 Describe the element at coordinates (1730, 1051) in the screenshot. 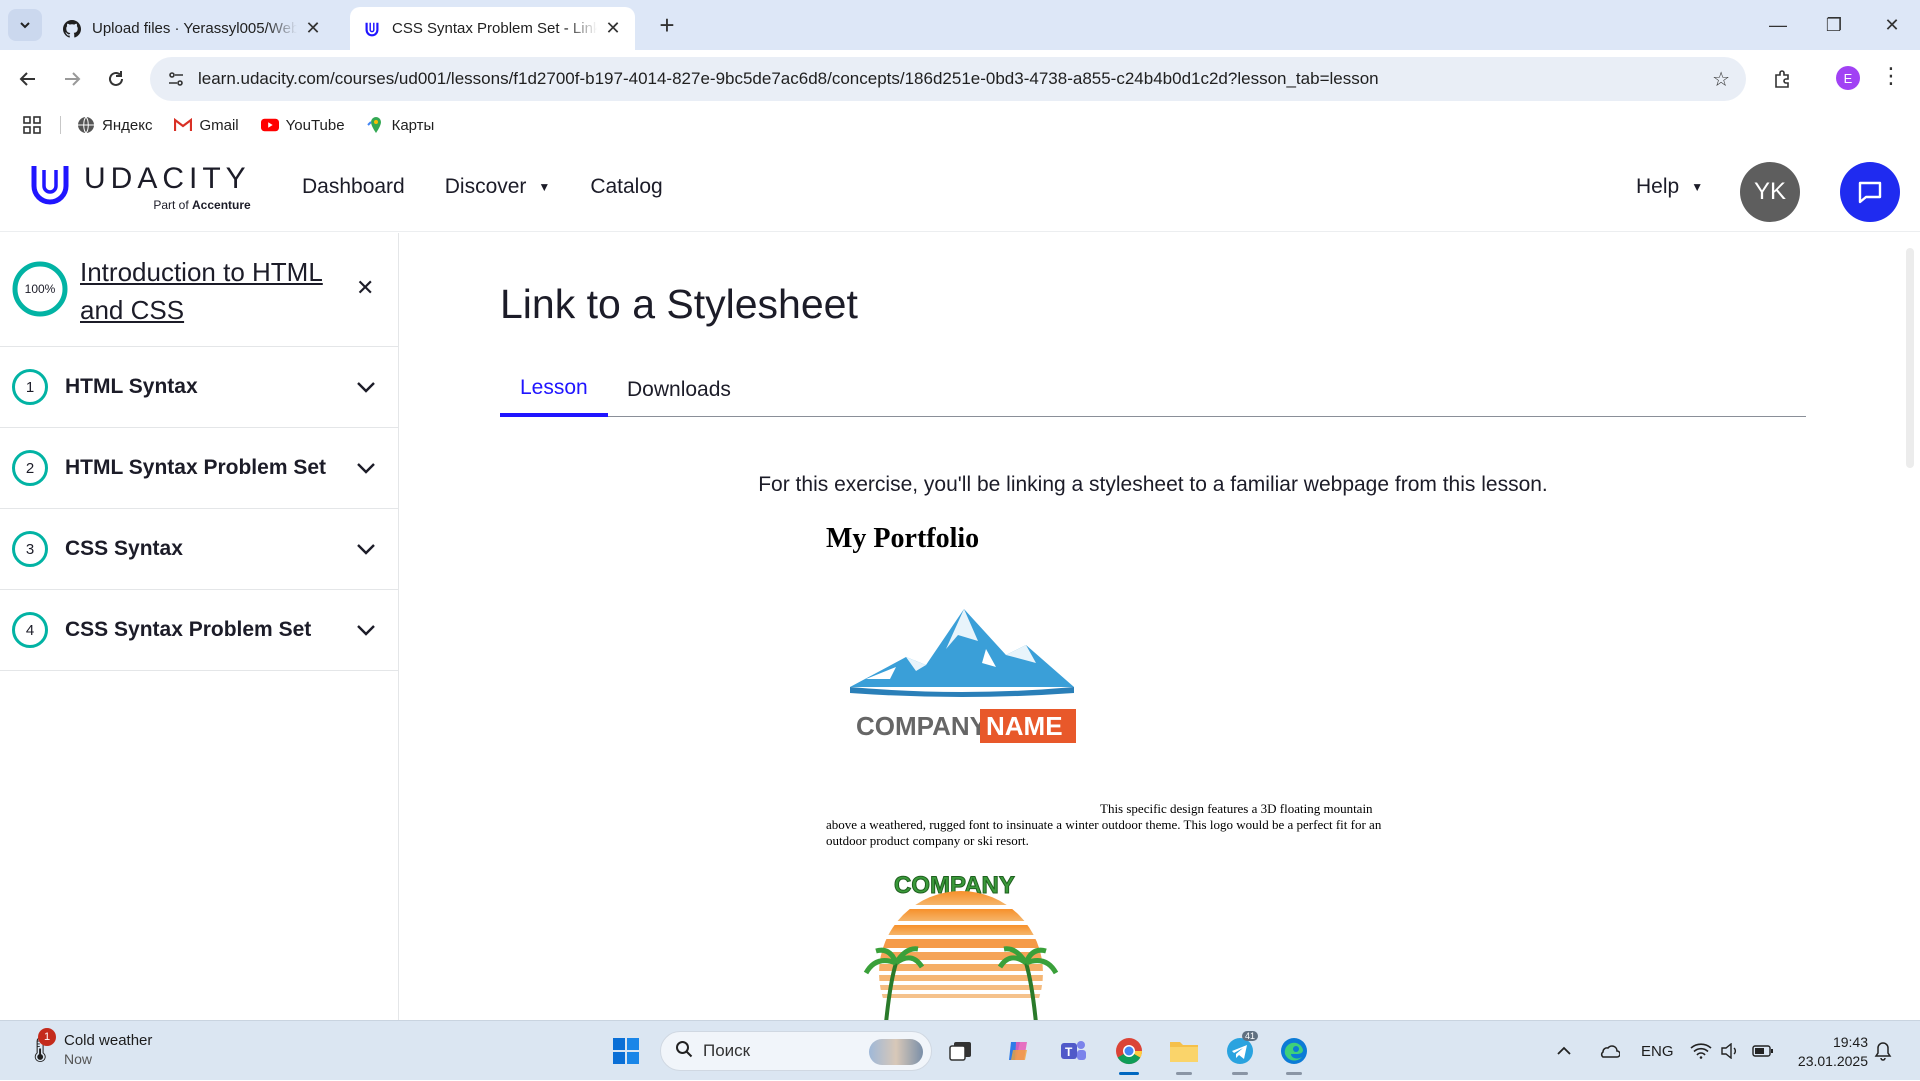

I see `volume-icon` at that location.